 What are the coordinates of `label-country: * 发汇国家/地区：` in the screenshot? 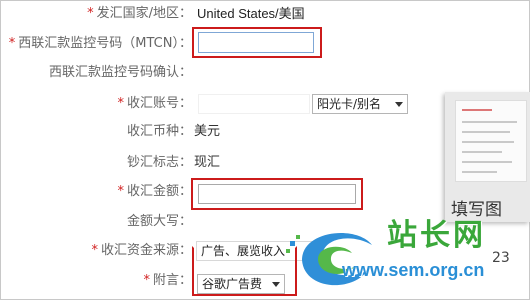 It's located at (139, 13).